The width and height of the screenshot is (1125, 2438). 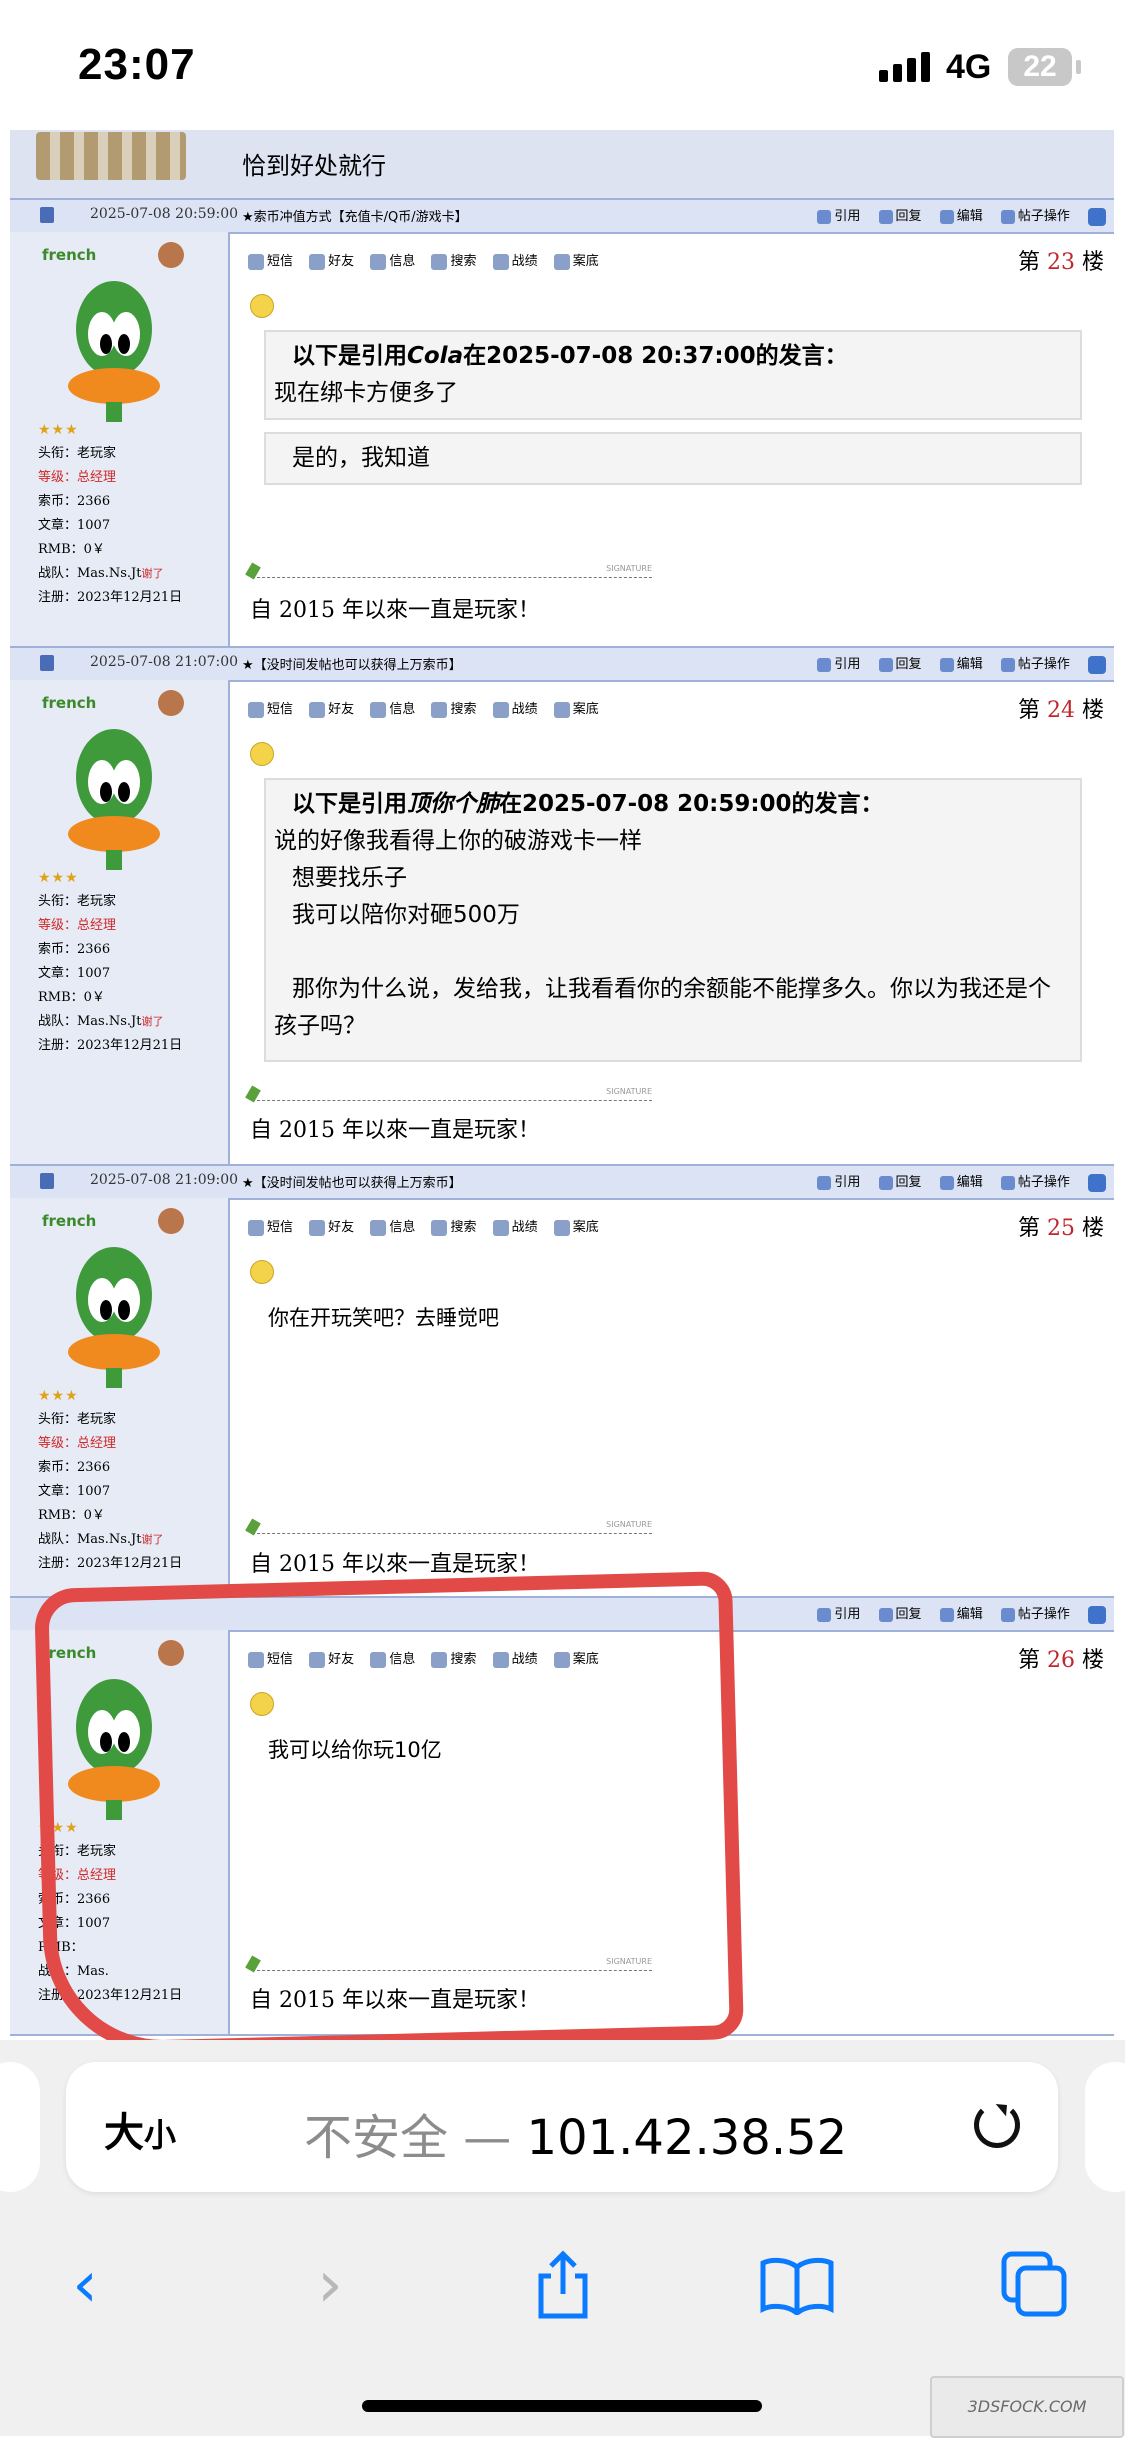 I want to click on floor-number: 第 24 楼, so click(x=1060, y=710).